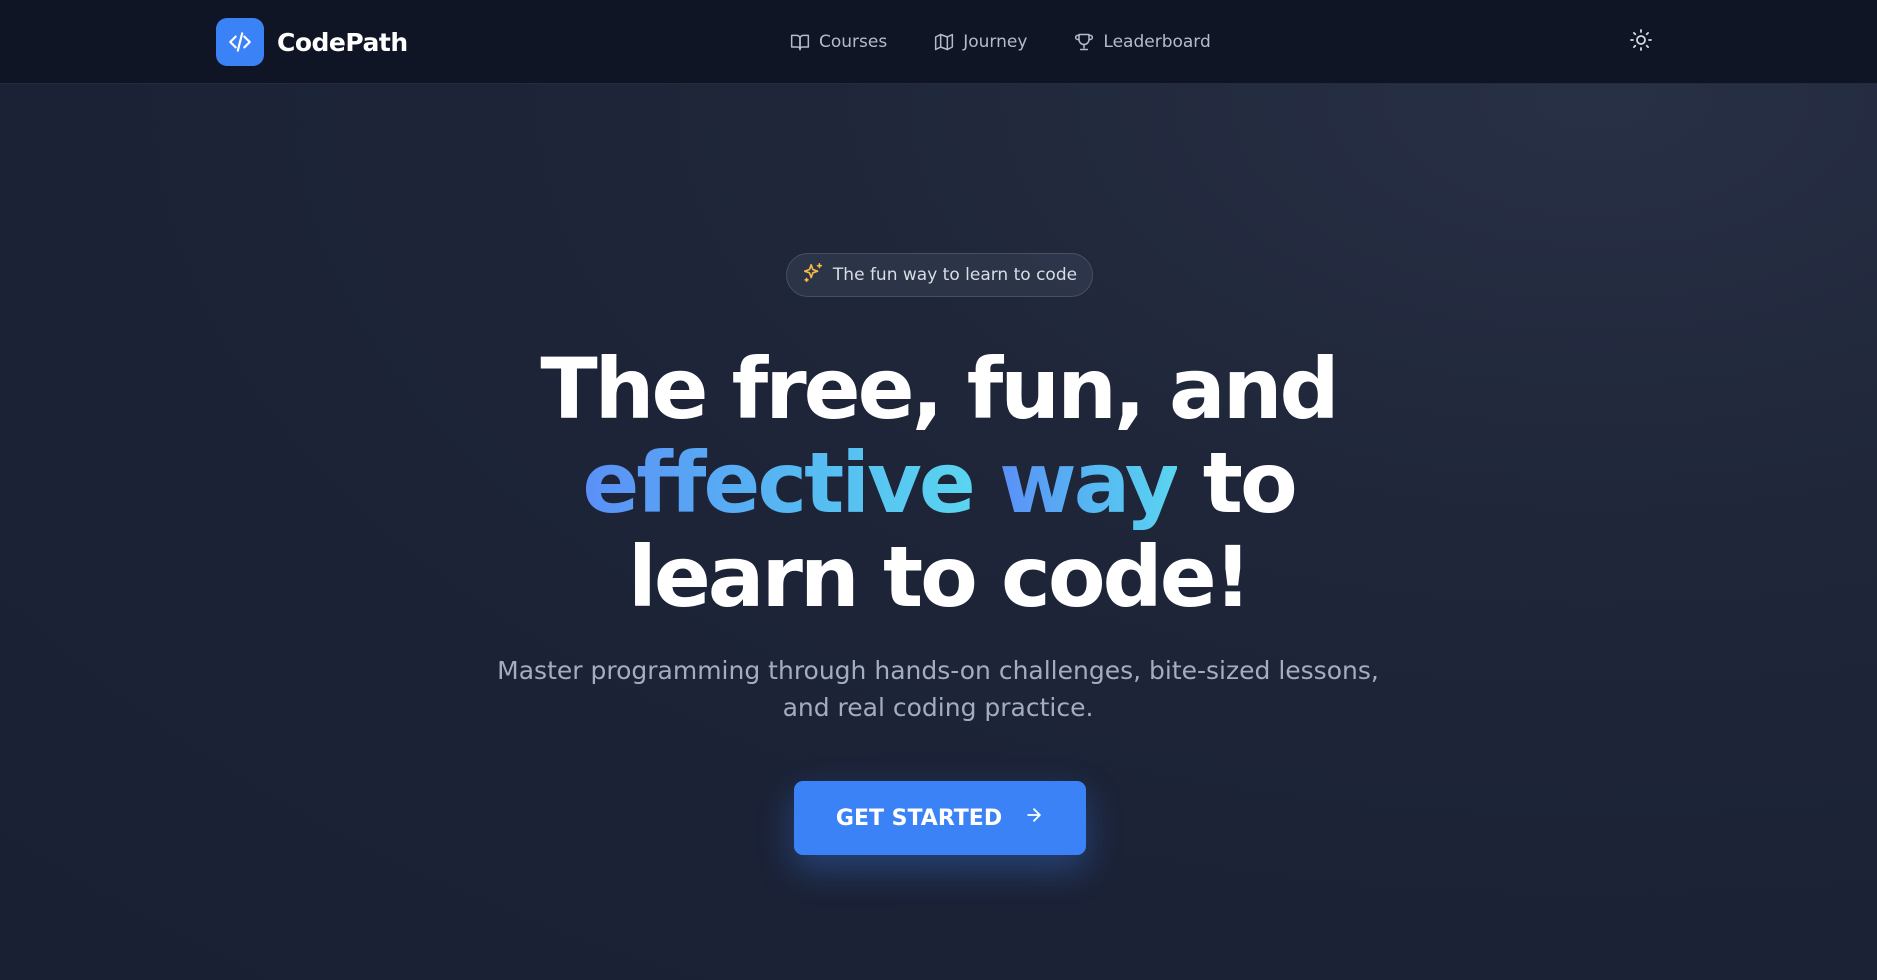  Describe the element at coordinates (778, 483) in the screenshot. I see `headline-highlight-effective: effective` at that location.